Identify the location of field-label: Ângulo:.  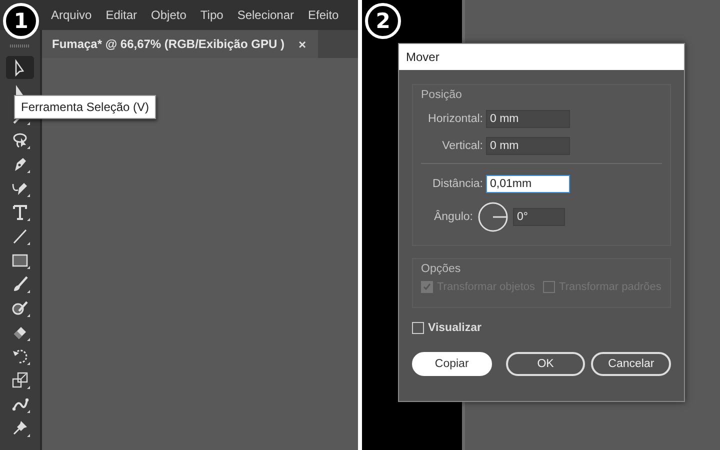
(452, 217).